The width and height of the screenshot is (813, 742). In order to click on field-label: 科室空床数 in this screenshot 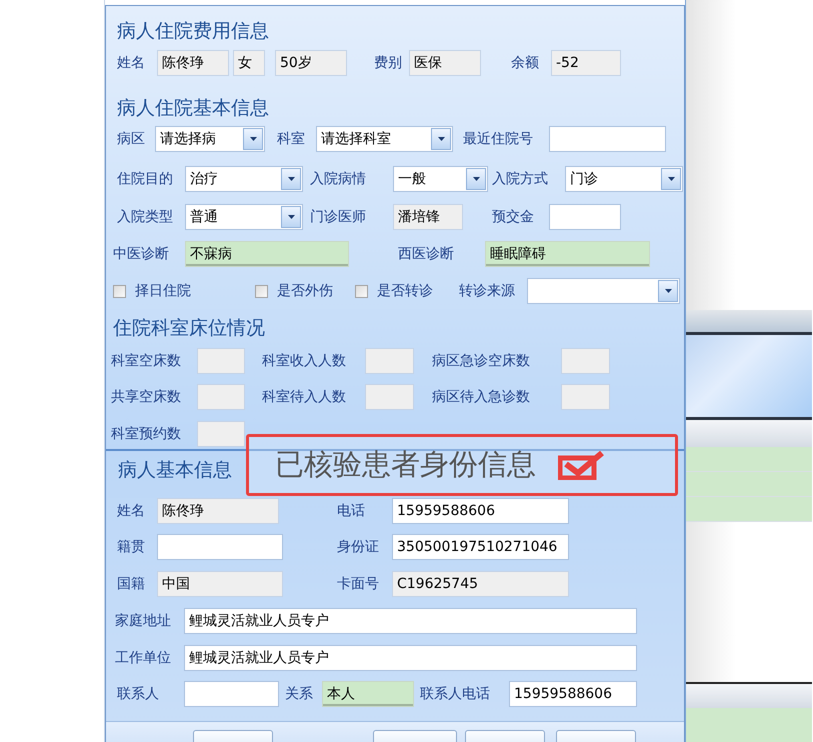, I will do `click(146, 361)`.